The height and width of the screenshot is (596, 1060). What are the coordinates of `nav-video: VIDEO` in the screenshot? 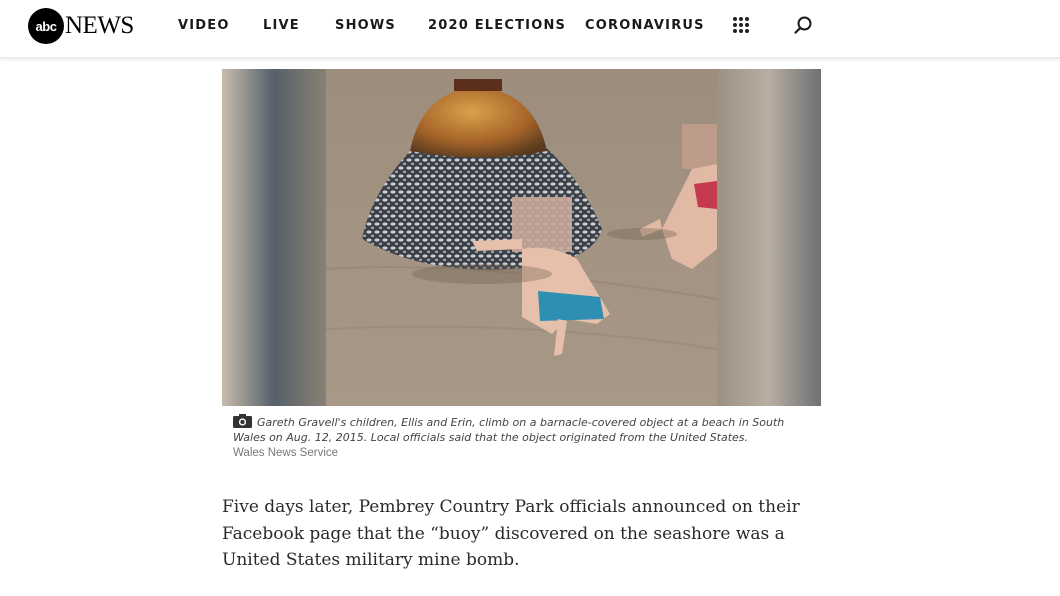 It's located at (204, 25).